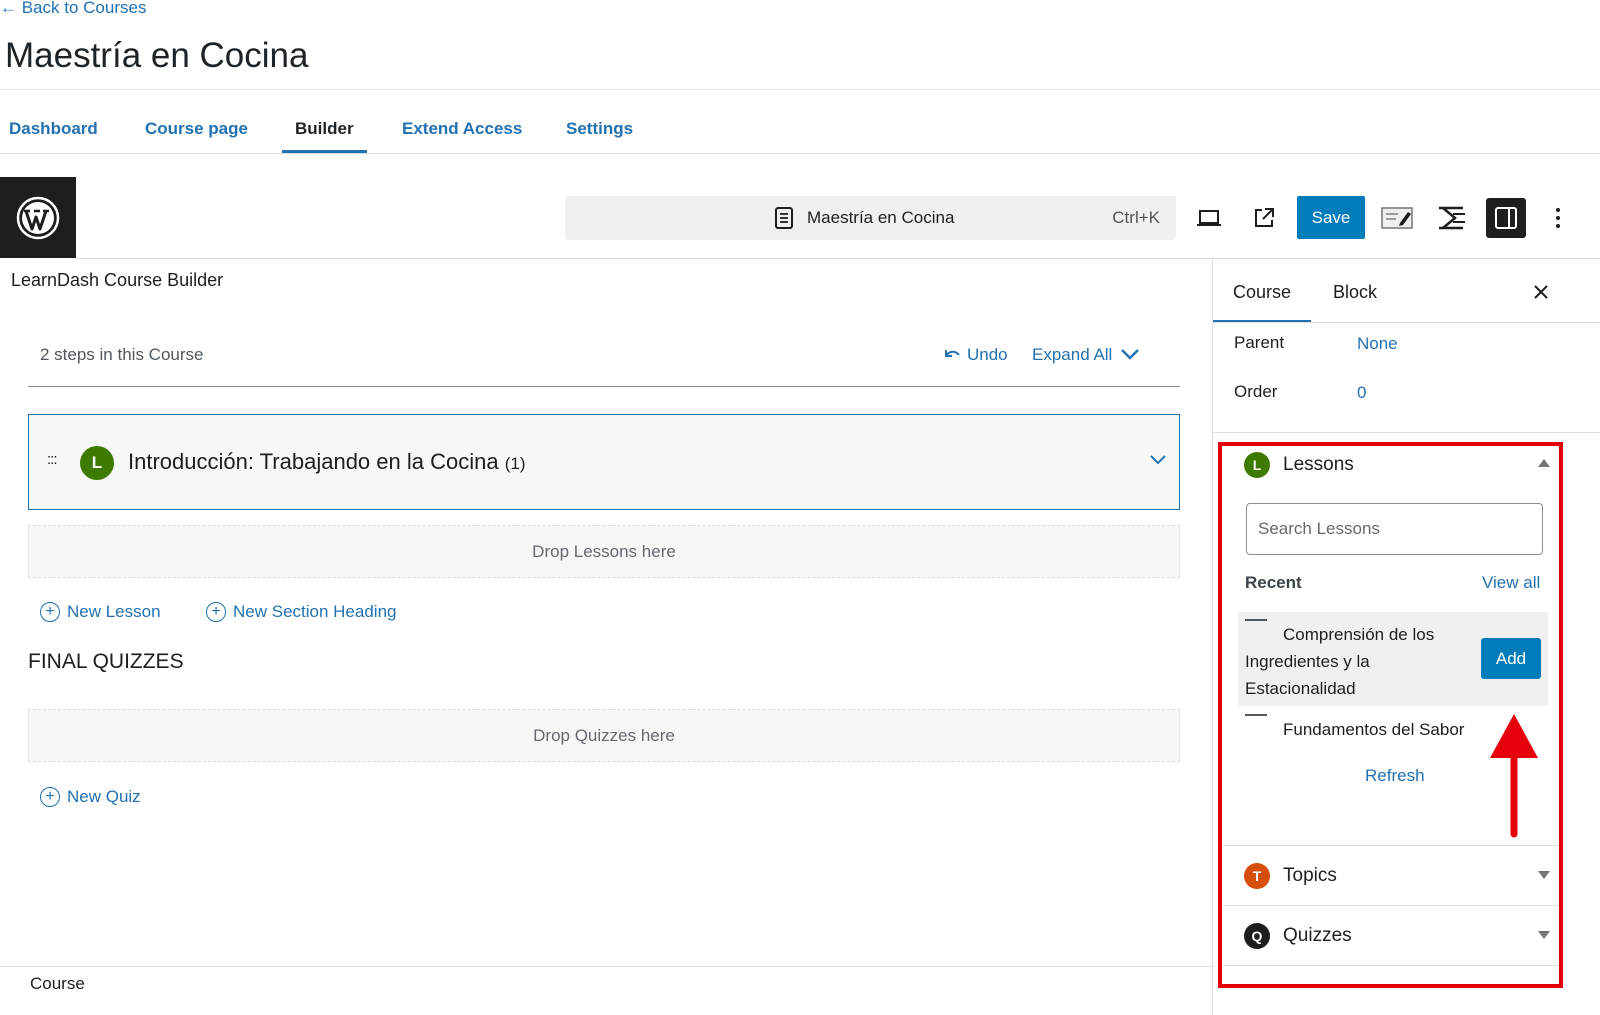 Image resolution: width=1600 pixels, height=1015 pixels. What do you see at coordinates (1331, 217) in the screenshot?
I see `save-button: Save` at bounding box center [1331, 217].